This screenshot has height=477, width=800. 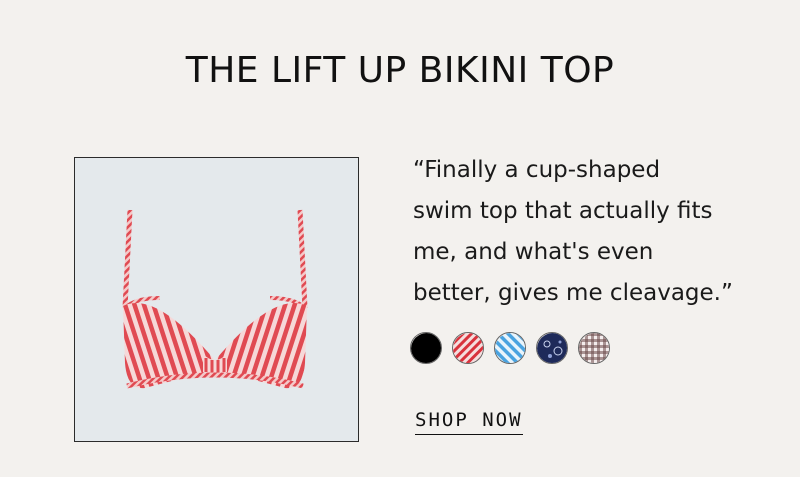 What do you see at coordinates (537, 170) in the screenshot?
I see `quote-line: “Finally a cup-shaped` at bounding box center [537, 170].